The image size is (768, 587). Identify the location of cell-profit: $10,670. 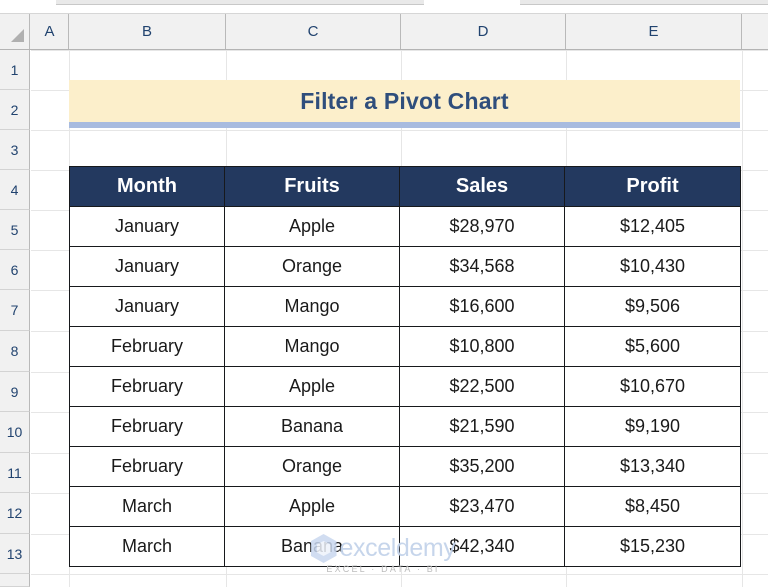
(652, 386).